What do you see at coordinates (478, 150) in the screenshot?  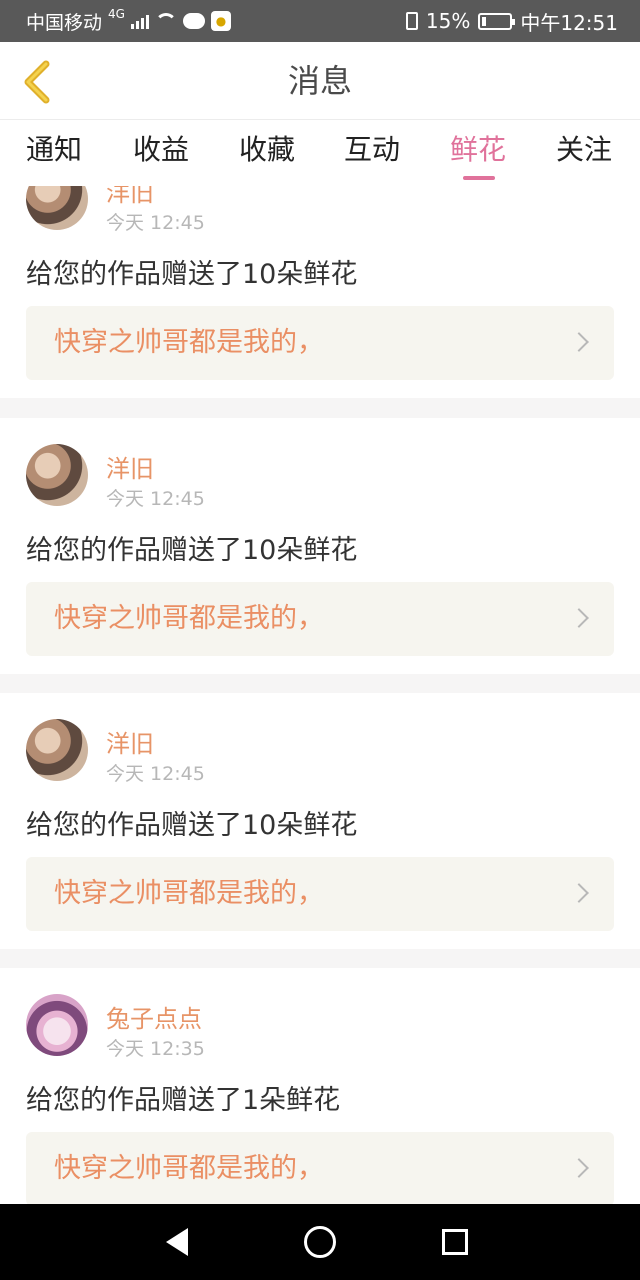 I see `tab-flowers: 鲜花` at bounding box center [478, 150].